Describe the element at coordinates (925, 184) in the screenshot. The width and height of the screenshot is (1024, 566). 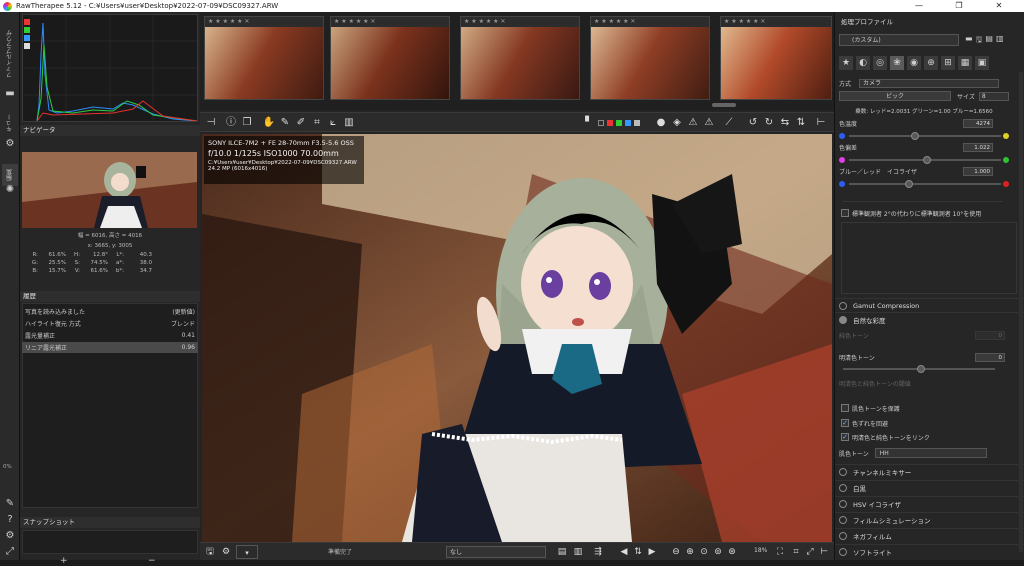
I see `blue-red-slider` at that location.